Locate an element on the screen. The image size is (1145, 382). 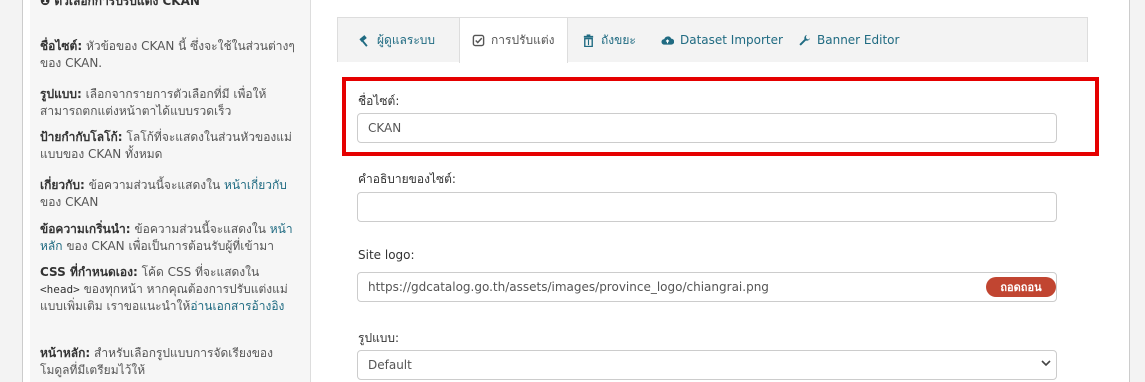
sidebar-term: ป้ายกำกับโลโก้: is located at coordinates (81, 137).